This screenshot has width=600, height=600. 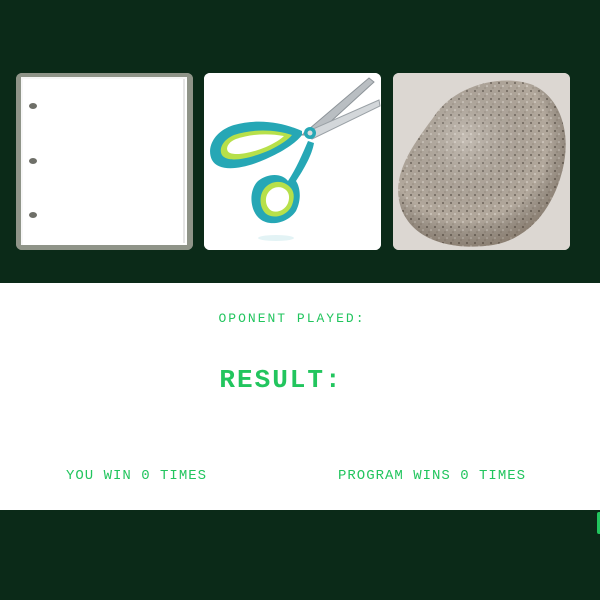 I want to click on scissors-icon, so click(x=292, y=161).